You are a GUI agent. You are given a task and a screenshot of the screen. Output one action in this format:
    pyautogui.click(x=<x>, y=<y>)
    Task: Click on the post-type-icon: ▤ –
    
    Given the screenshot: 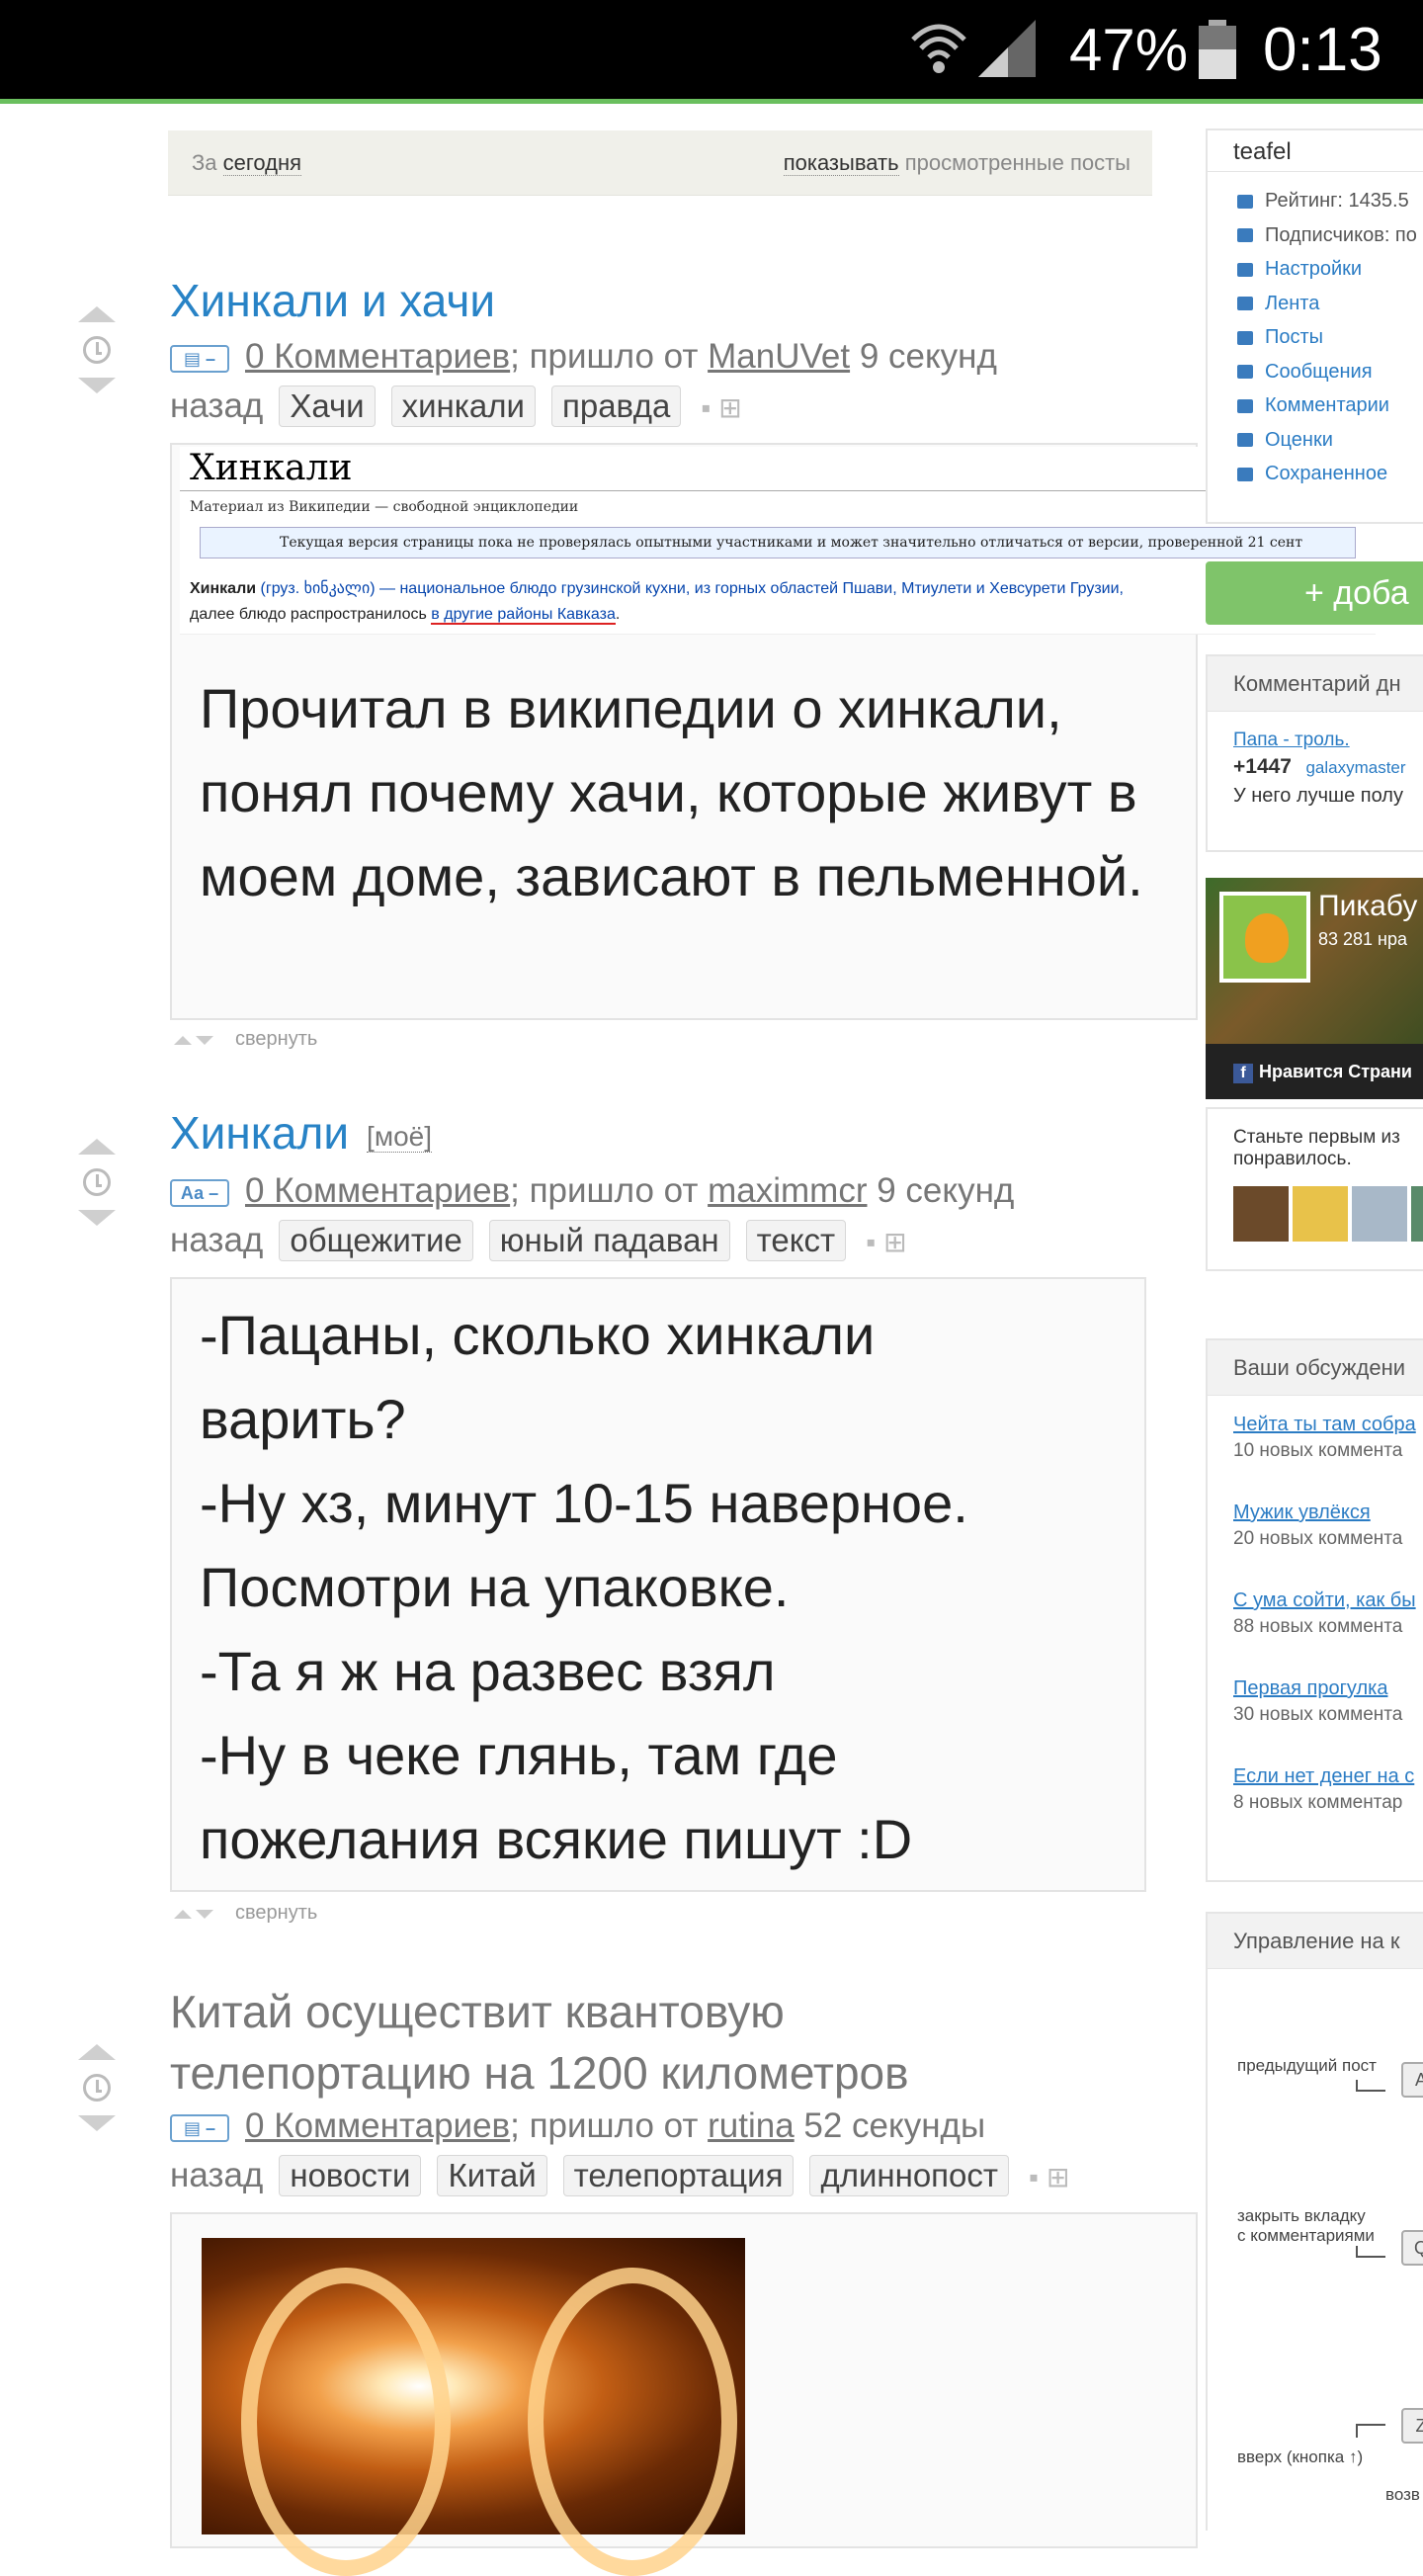 What is the action you would take?
    pyautogui.click(x=199, y=2127)
    